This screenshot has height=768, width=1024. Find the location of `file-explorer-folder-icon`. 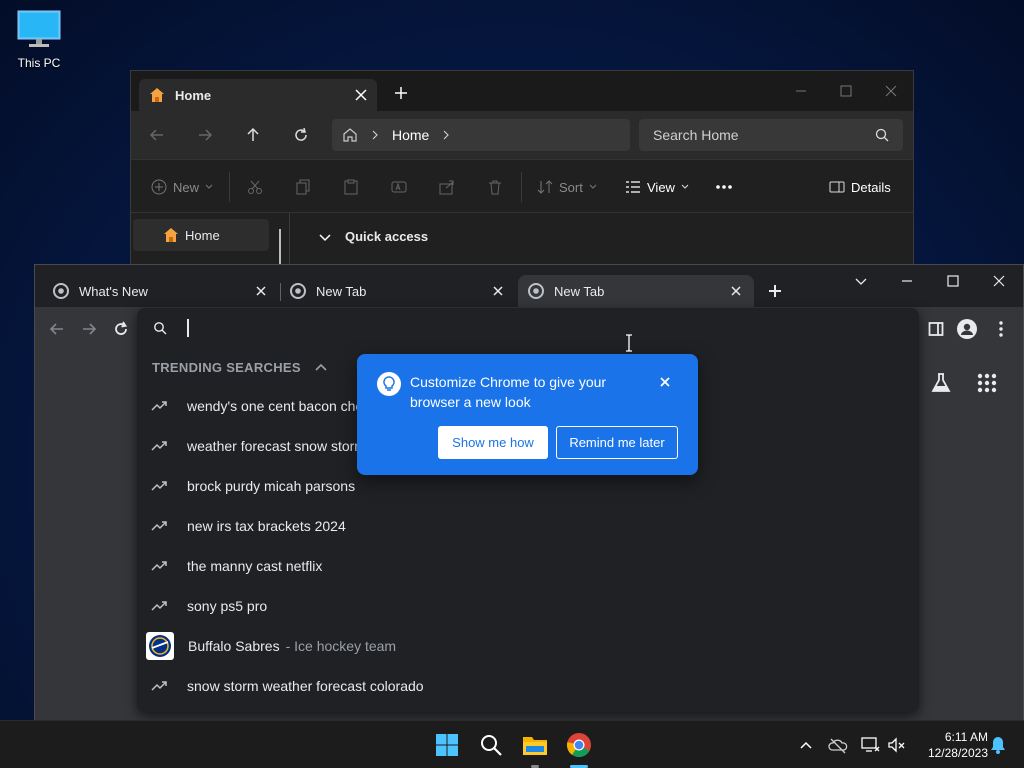

file-explorer-folder-icon is located at coordinates (535, 745).